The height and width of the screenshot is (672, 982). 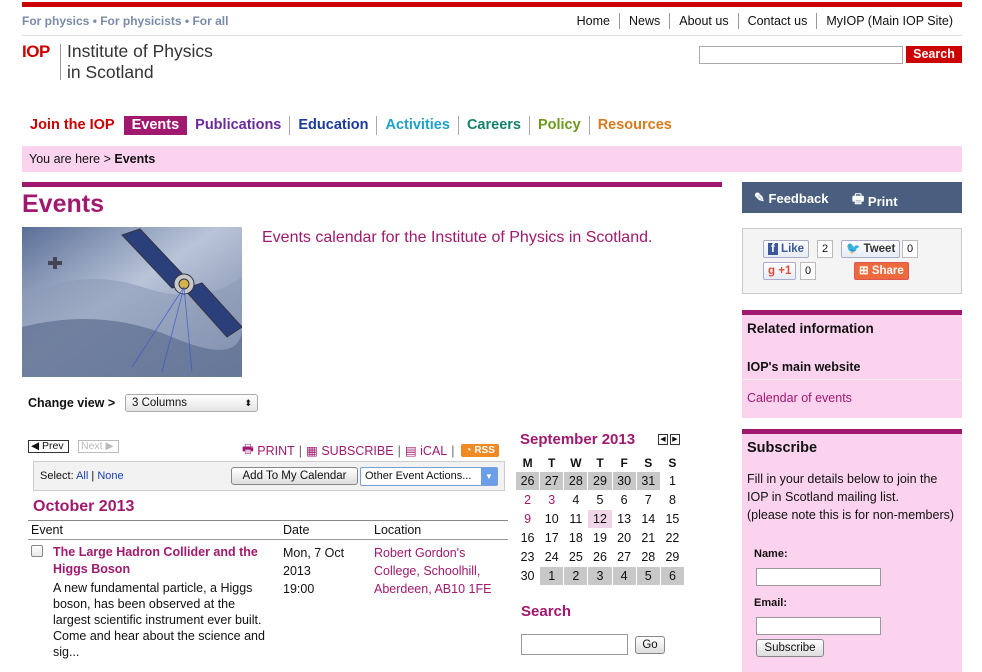 I want to click on name-field, so click(x=818, y=577).